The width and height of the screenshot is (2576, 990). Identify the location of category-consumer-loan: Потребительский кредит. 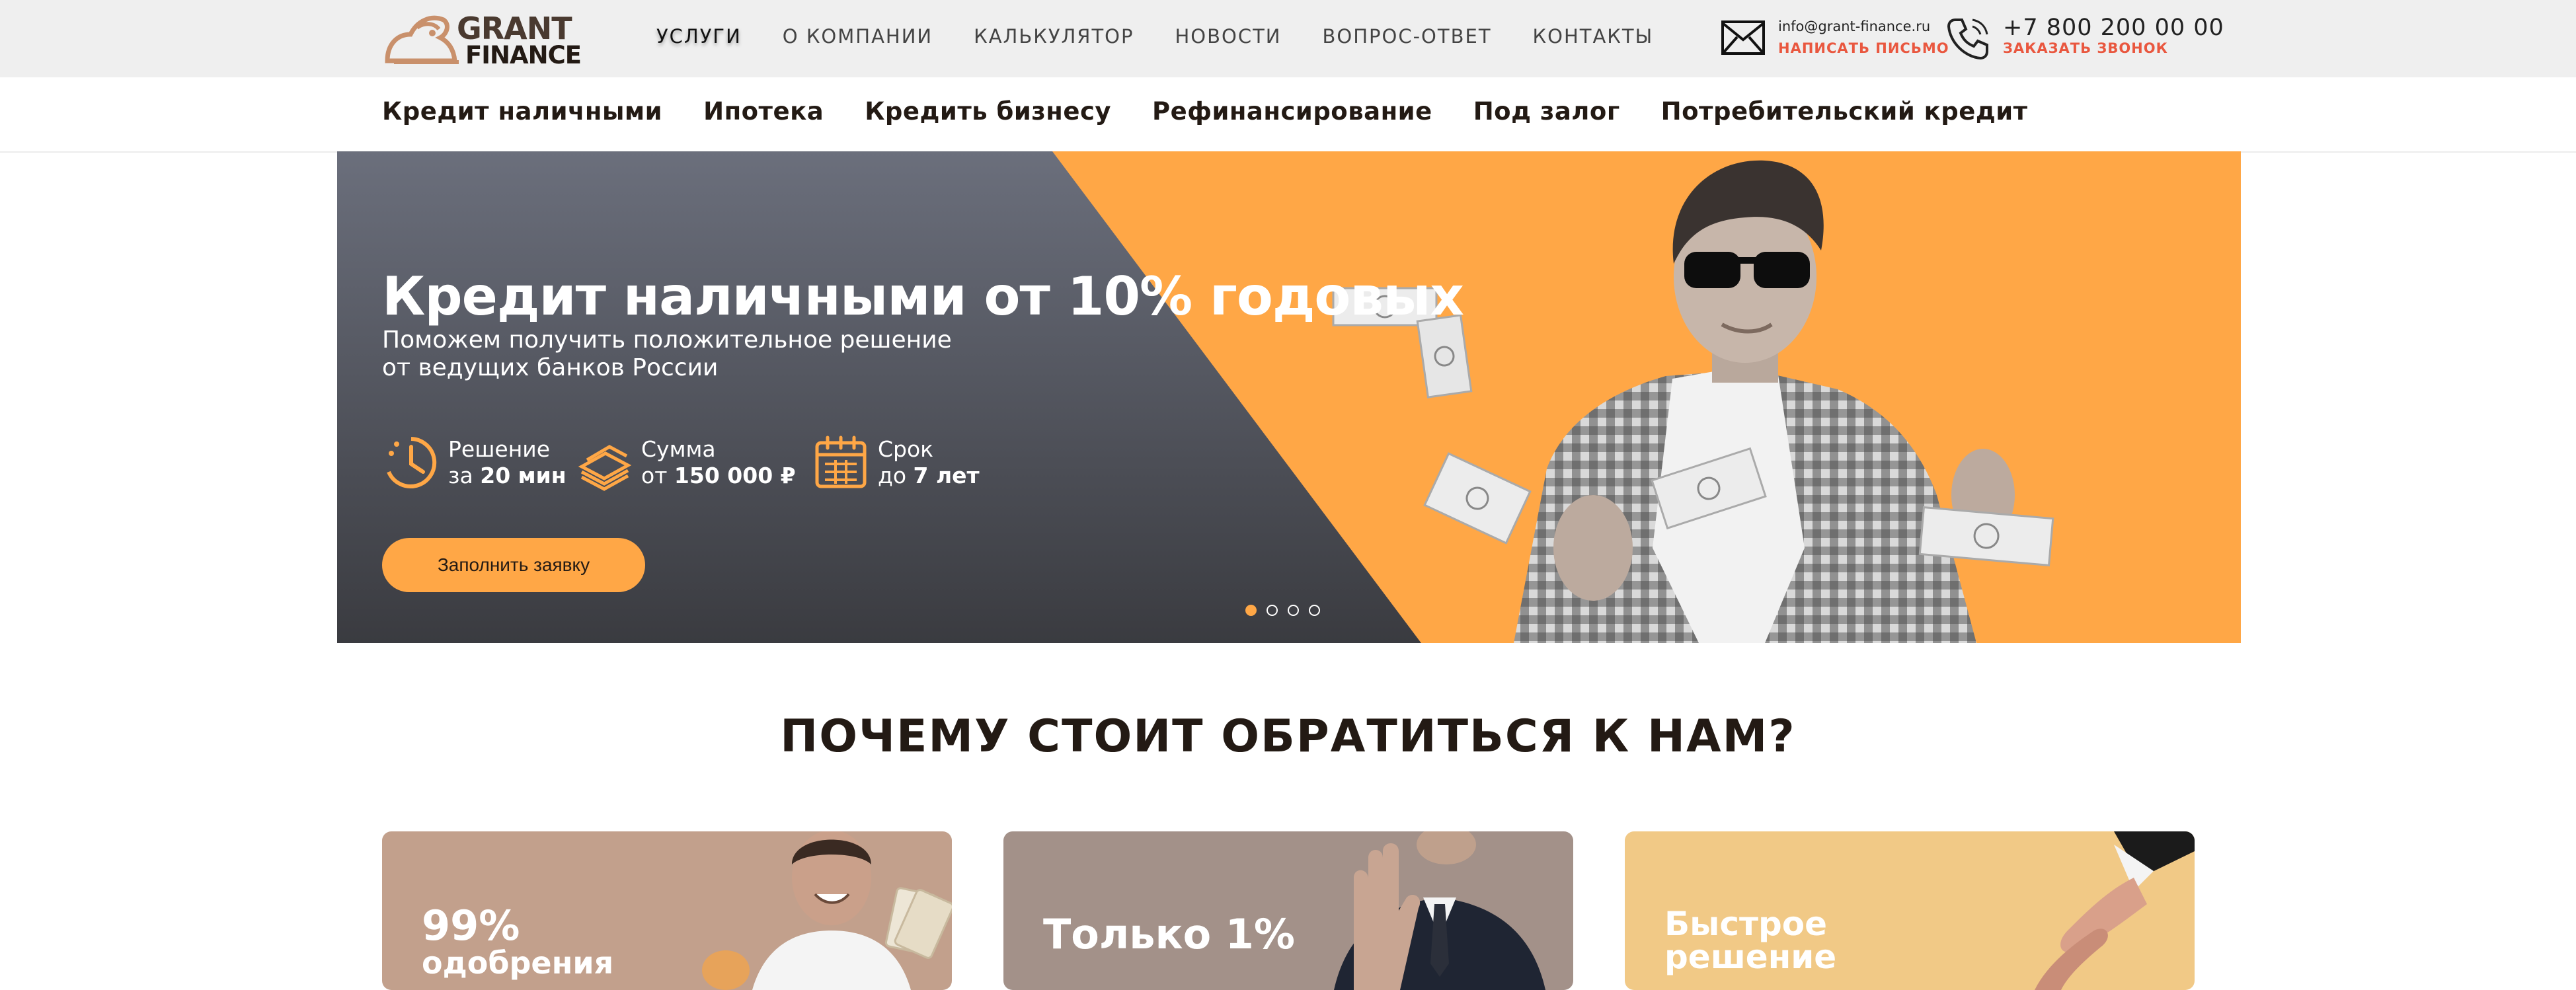
(1844, 111).